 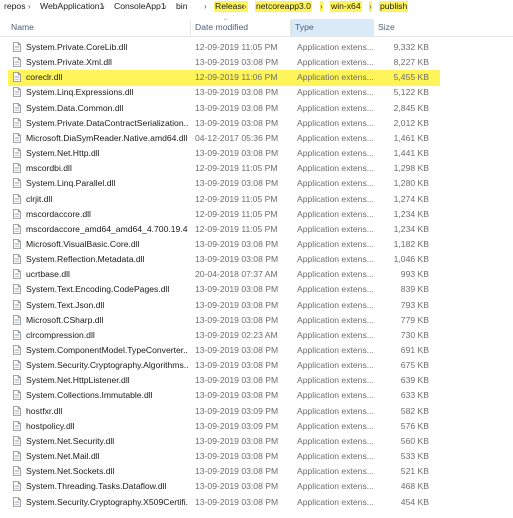 I want to click on file-name: System.Net.Mail.dll, so click(x=107, y=456).